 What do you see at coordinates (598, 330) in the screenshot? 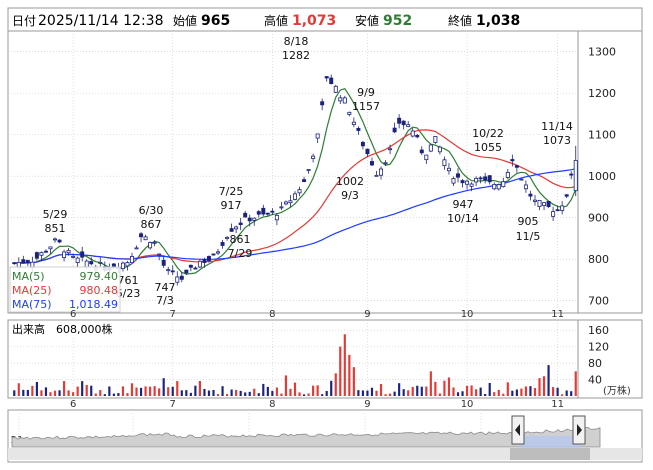
I see `volume-tick-label: 160` at bounding box center [598, 330].